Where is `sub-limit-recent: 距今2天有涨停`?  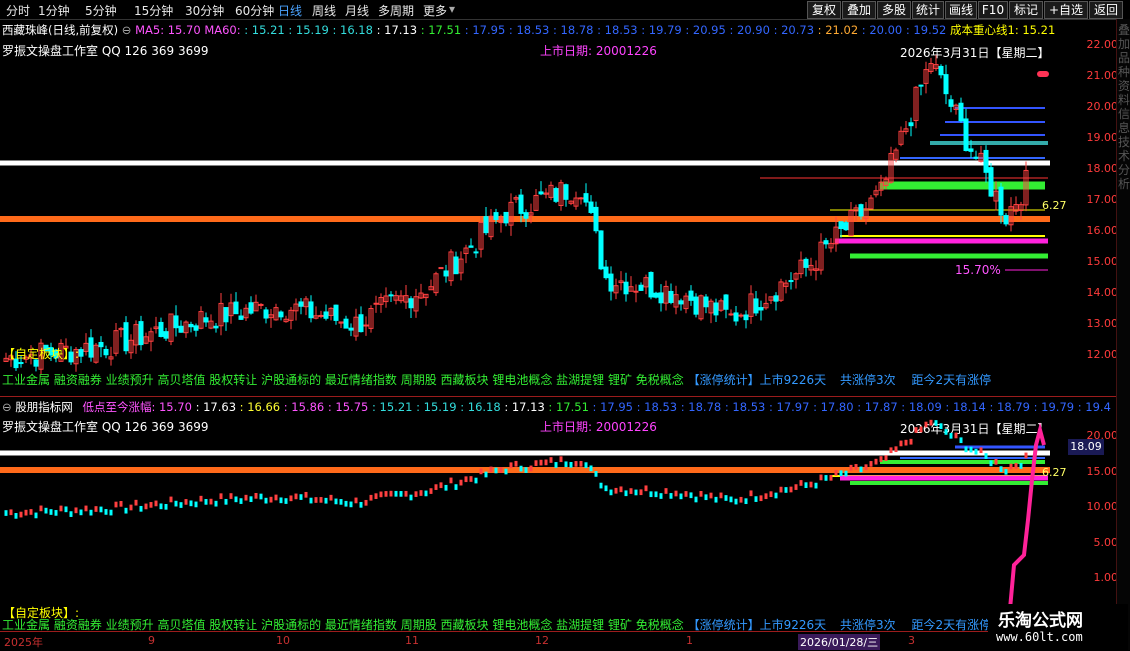
sub-limit-recent: 距今2天有涨停 is located at coordinates (951, 625).